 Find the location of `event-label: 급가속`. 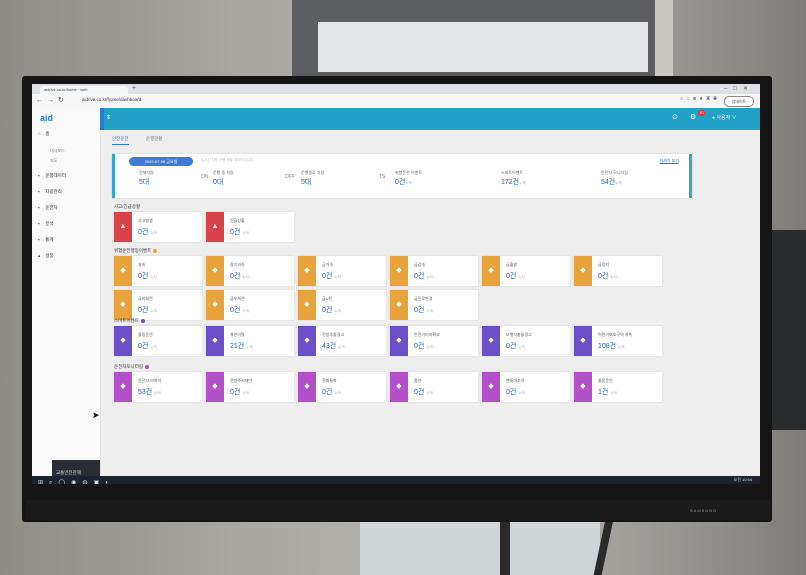

event-label: 급가속 is located at coordinates (328, 264).